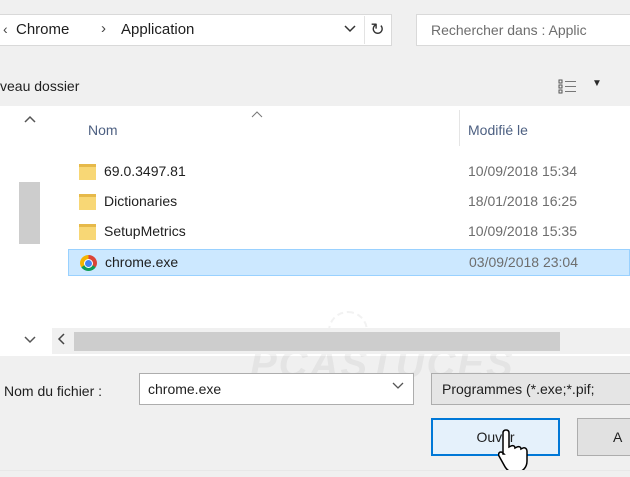  Describe the element at coordinates (522, 201) in the screenshot. I see `file-modified-date: 18/01/2018 16:25` at that location.